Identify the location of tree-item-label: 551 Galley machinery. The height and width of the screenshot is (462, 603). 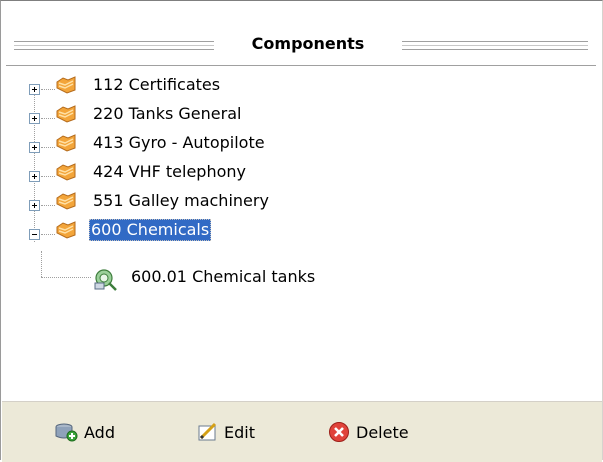
(181, 201).